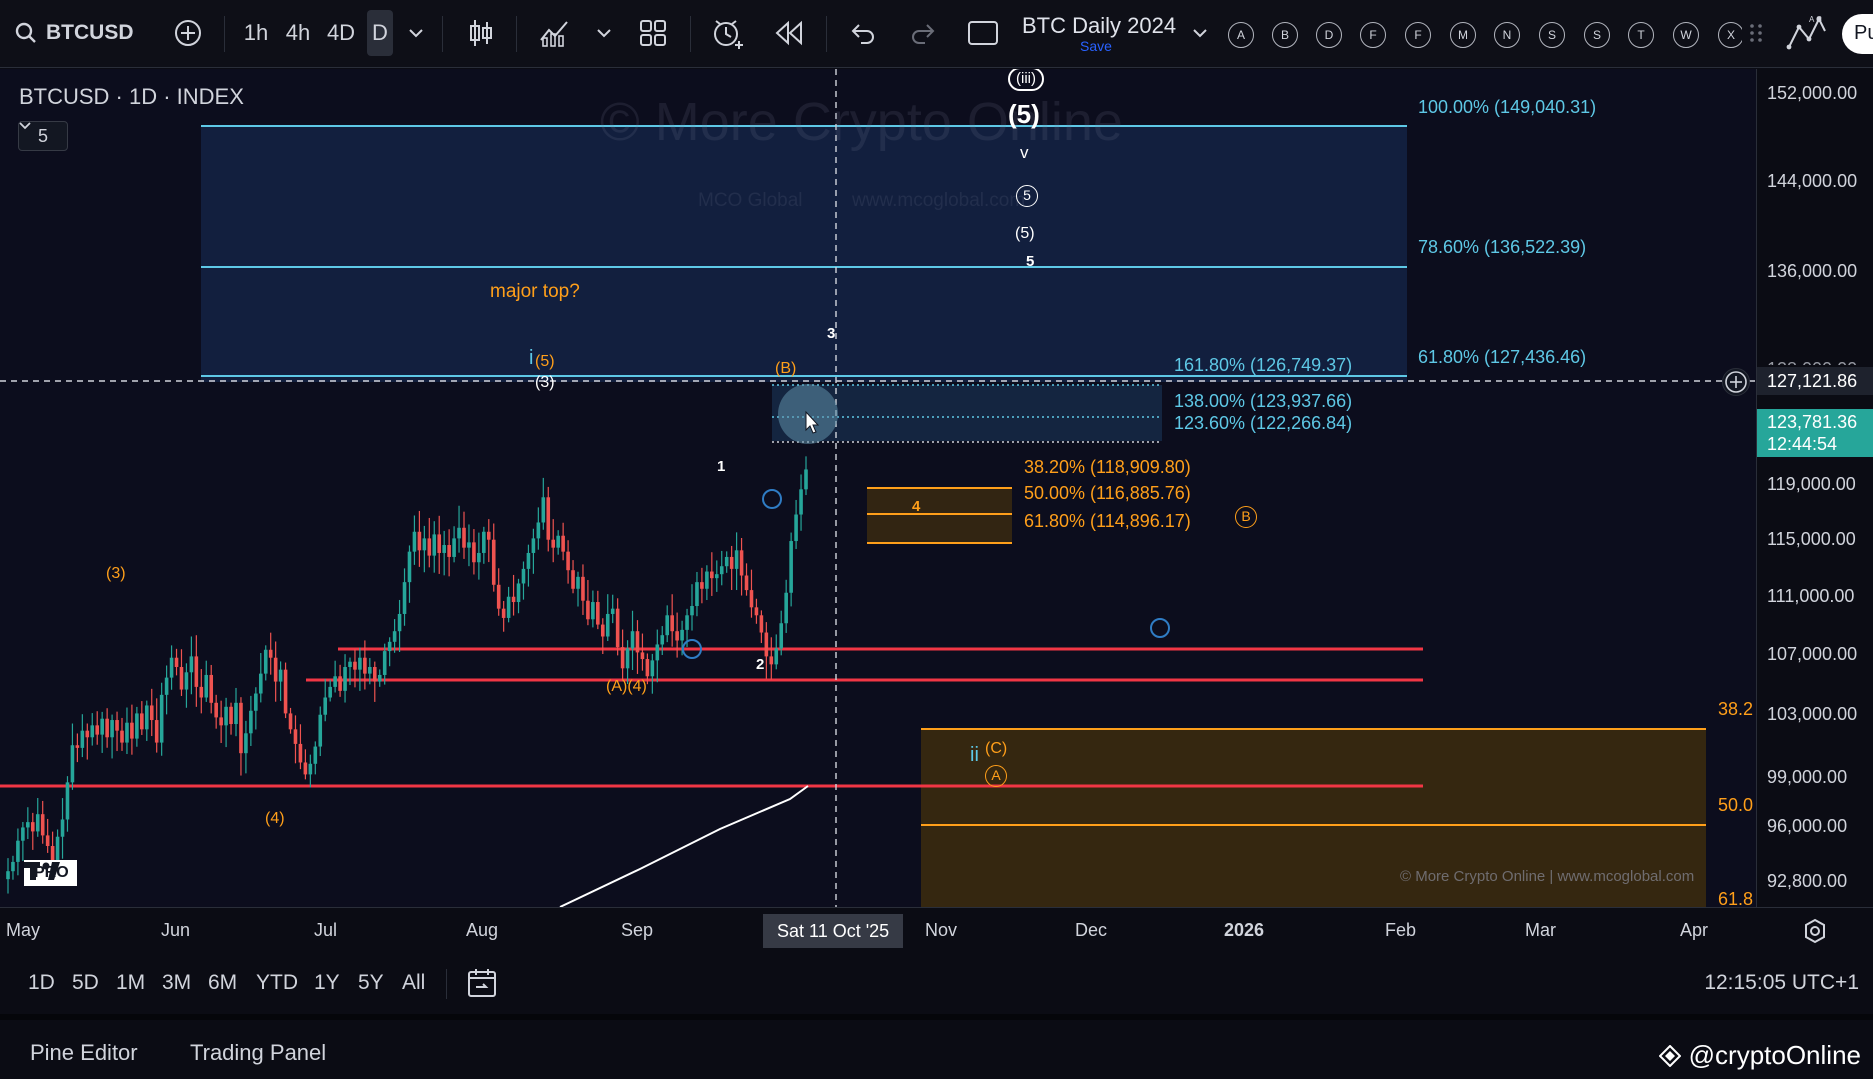 The image size is (1873, 1079). Describe the element at coordinates (531, 358) in the screenshot. I see `wave-label-i: i` at that location.